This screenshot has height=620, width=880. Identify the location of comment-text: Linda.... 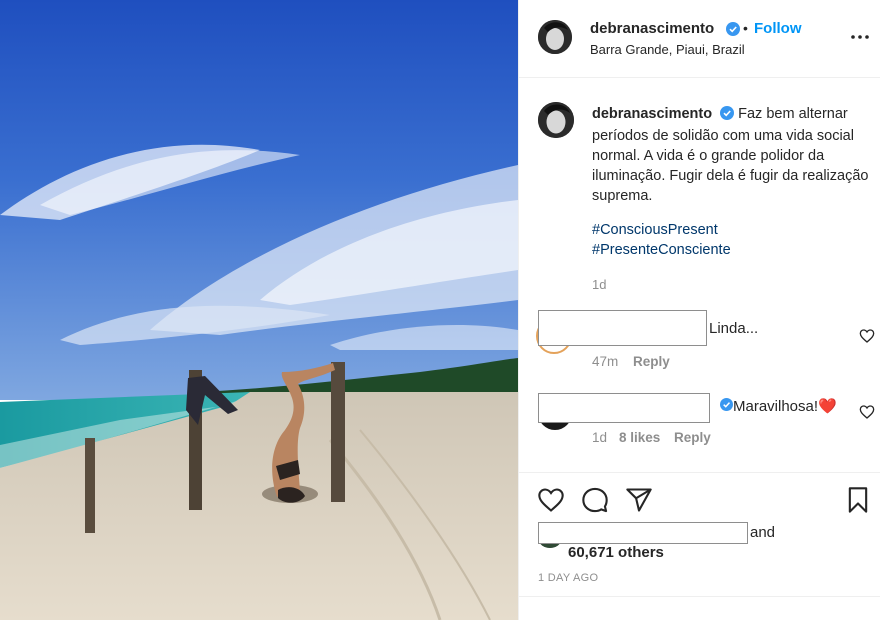
(734, 328).